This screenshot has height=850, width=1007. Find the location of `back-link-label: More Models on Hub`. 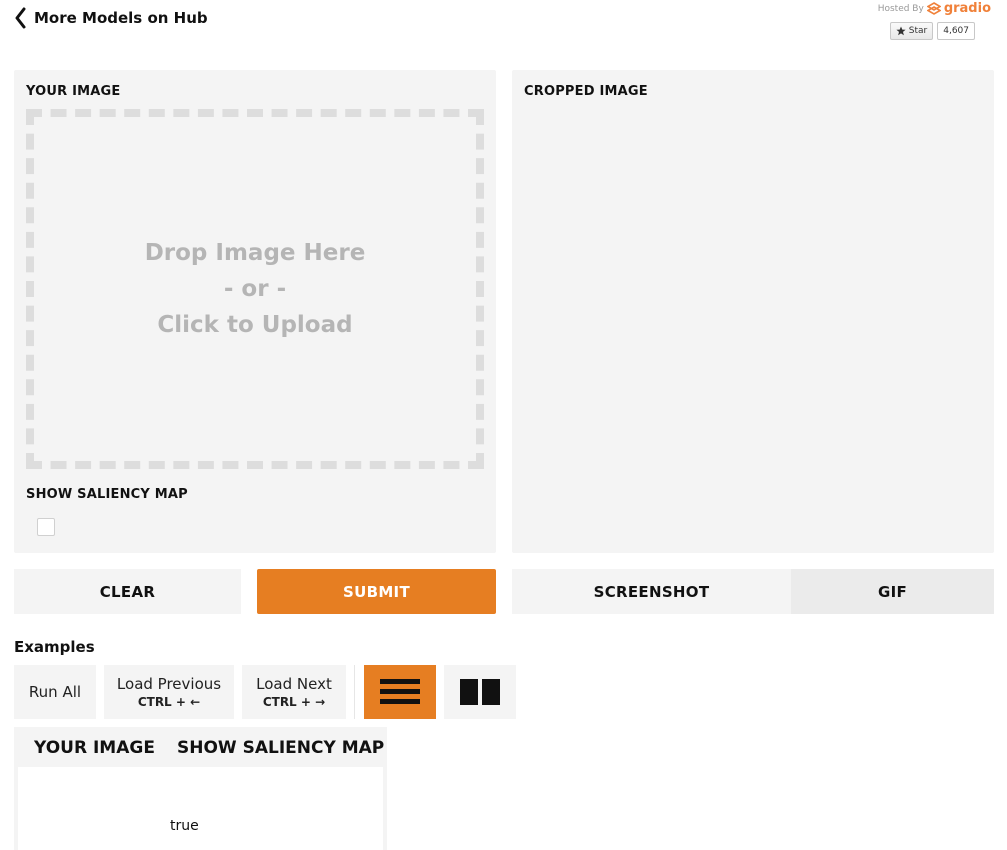

back-link-label: More Models on Hub is located at coordinates (121, 18).